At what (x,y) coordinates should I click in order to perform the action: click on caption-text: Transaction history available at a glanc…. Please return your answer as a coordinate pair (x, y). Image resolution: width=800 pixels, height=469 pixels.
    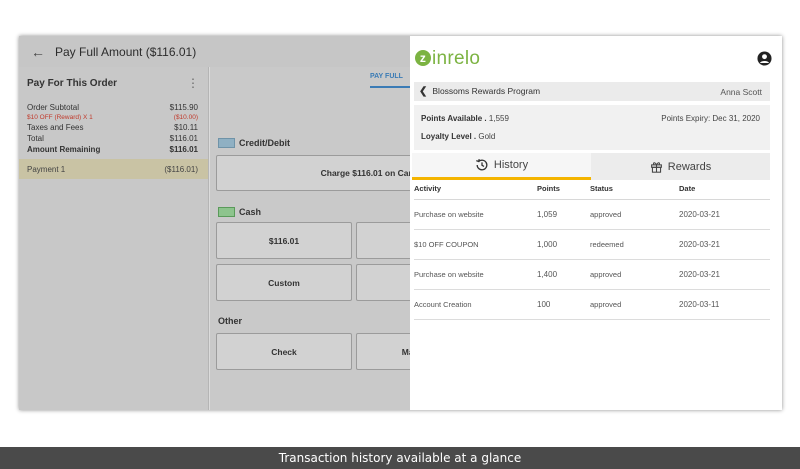
    Looking at the image, I should click on (400, 458).